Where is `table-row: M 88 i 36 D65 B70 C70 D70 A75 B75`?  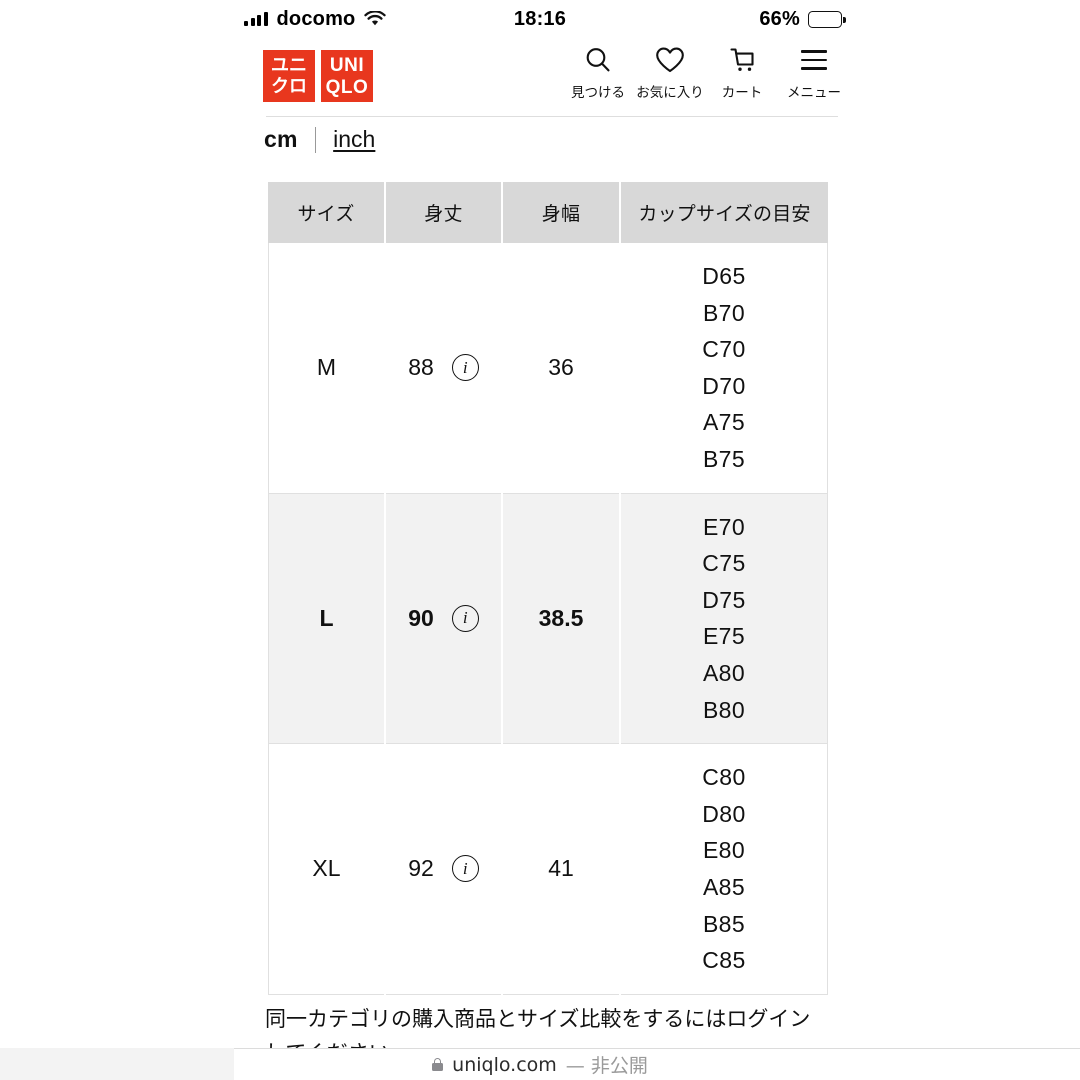 table-row: M 88 i 36 D65 B70 C70 D70 A75 B75 is located at coordinates (548, 368).